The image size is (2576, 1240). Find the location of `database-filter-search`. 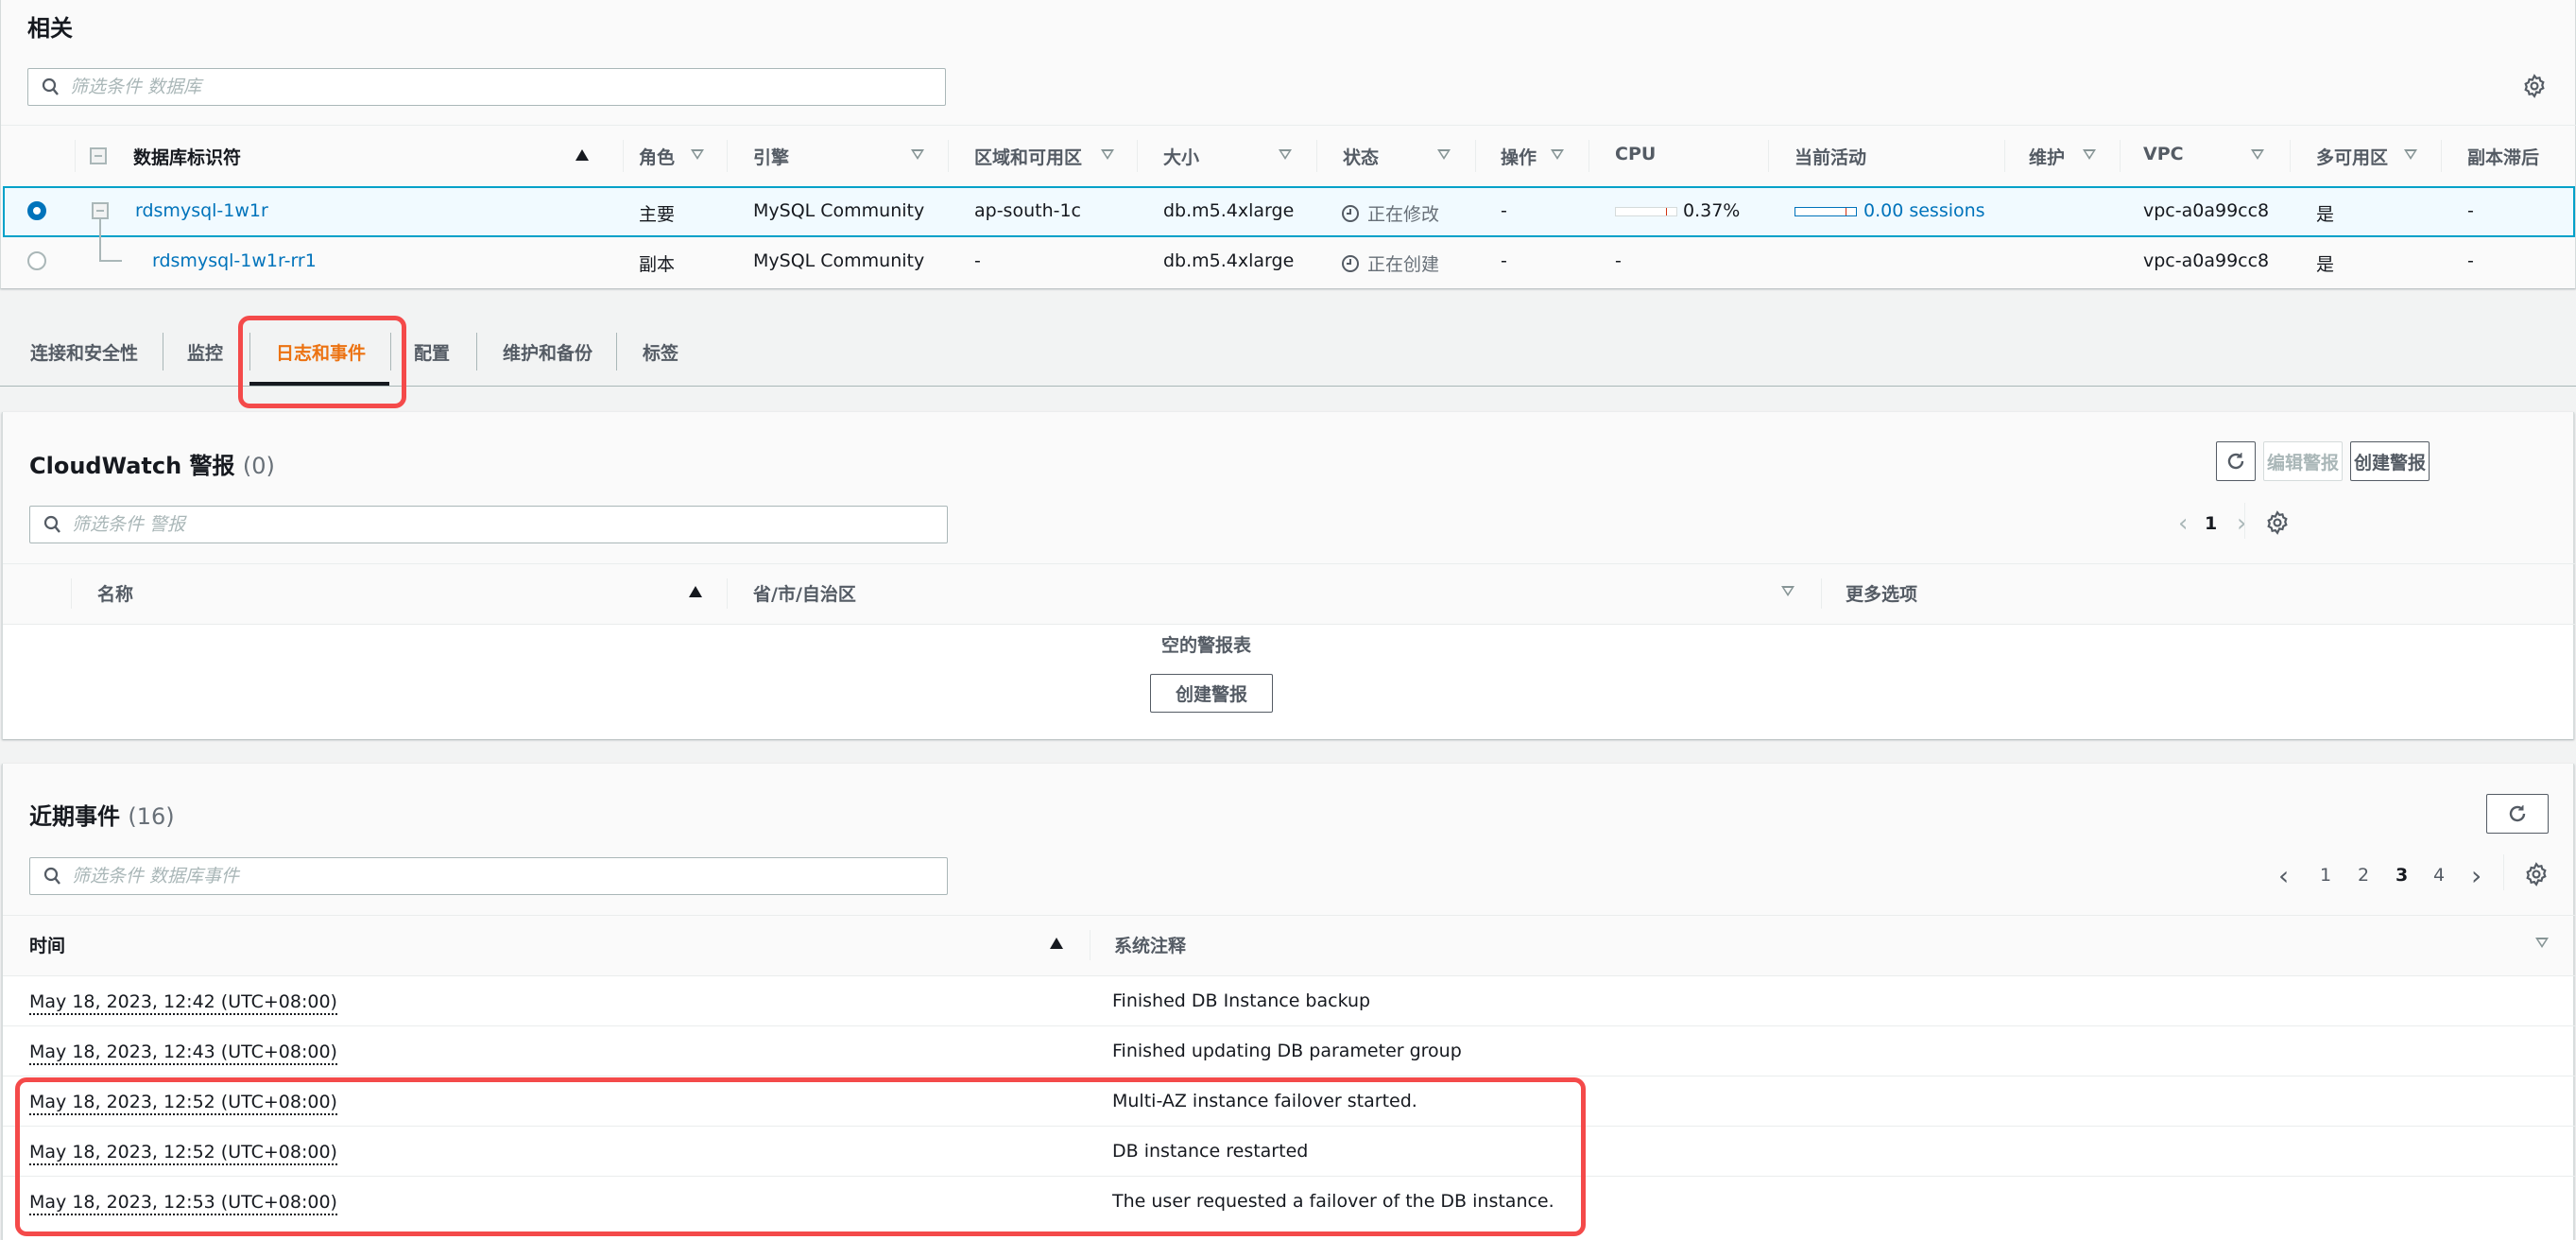

database-filter-search is located at coordinates (486, 87).